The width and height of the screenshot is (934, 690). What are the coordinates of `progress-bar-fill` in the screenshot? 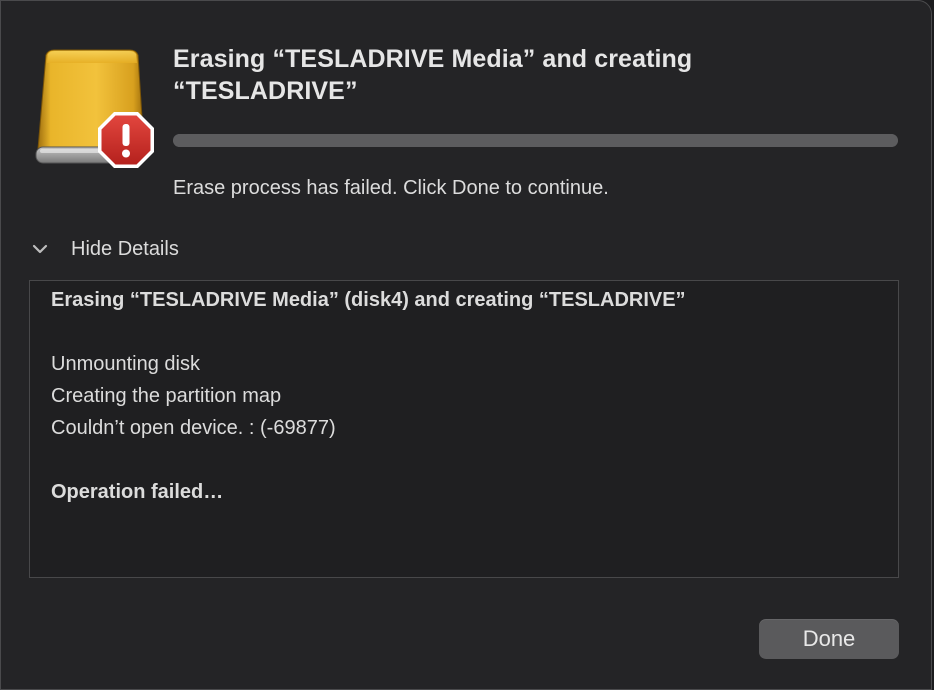 It's located at (535, 140).